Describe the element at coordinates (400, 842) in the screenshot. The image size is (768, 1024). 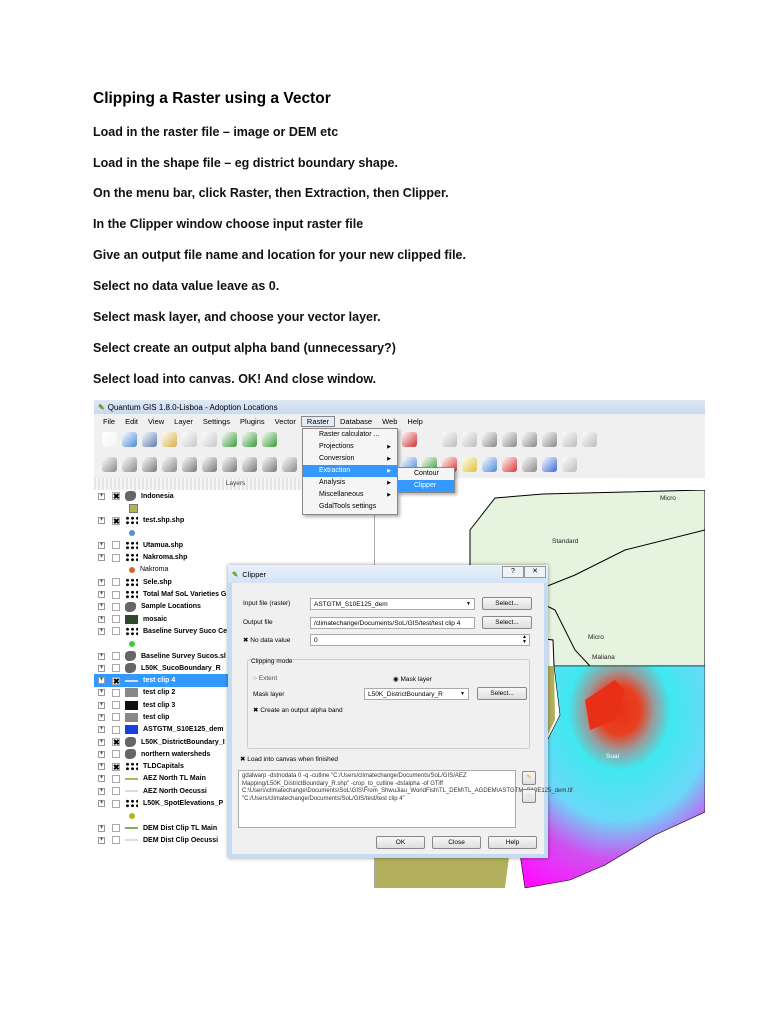
I see `ok-button: OK` at that location.